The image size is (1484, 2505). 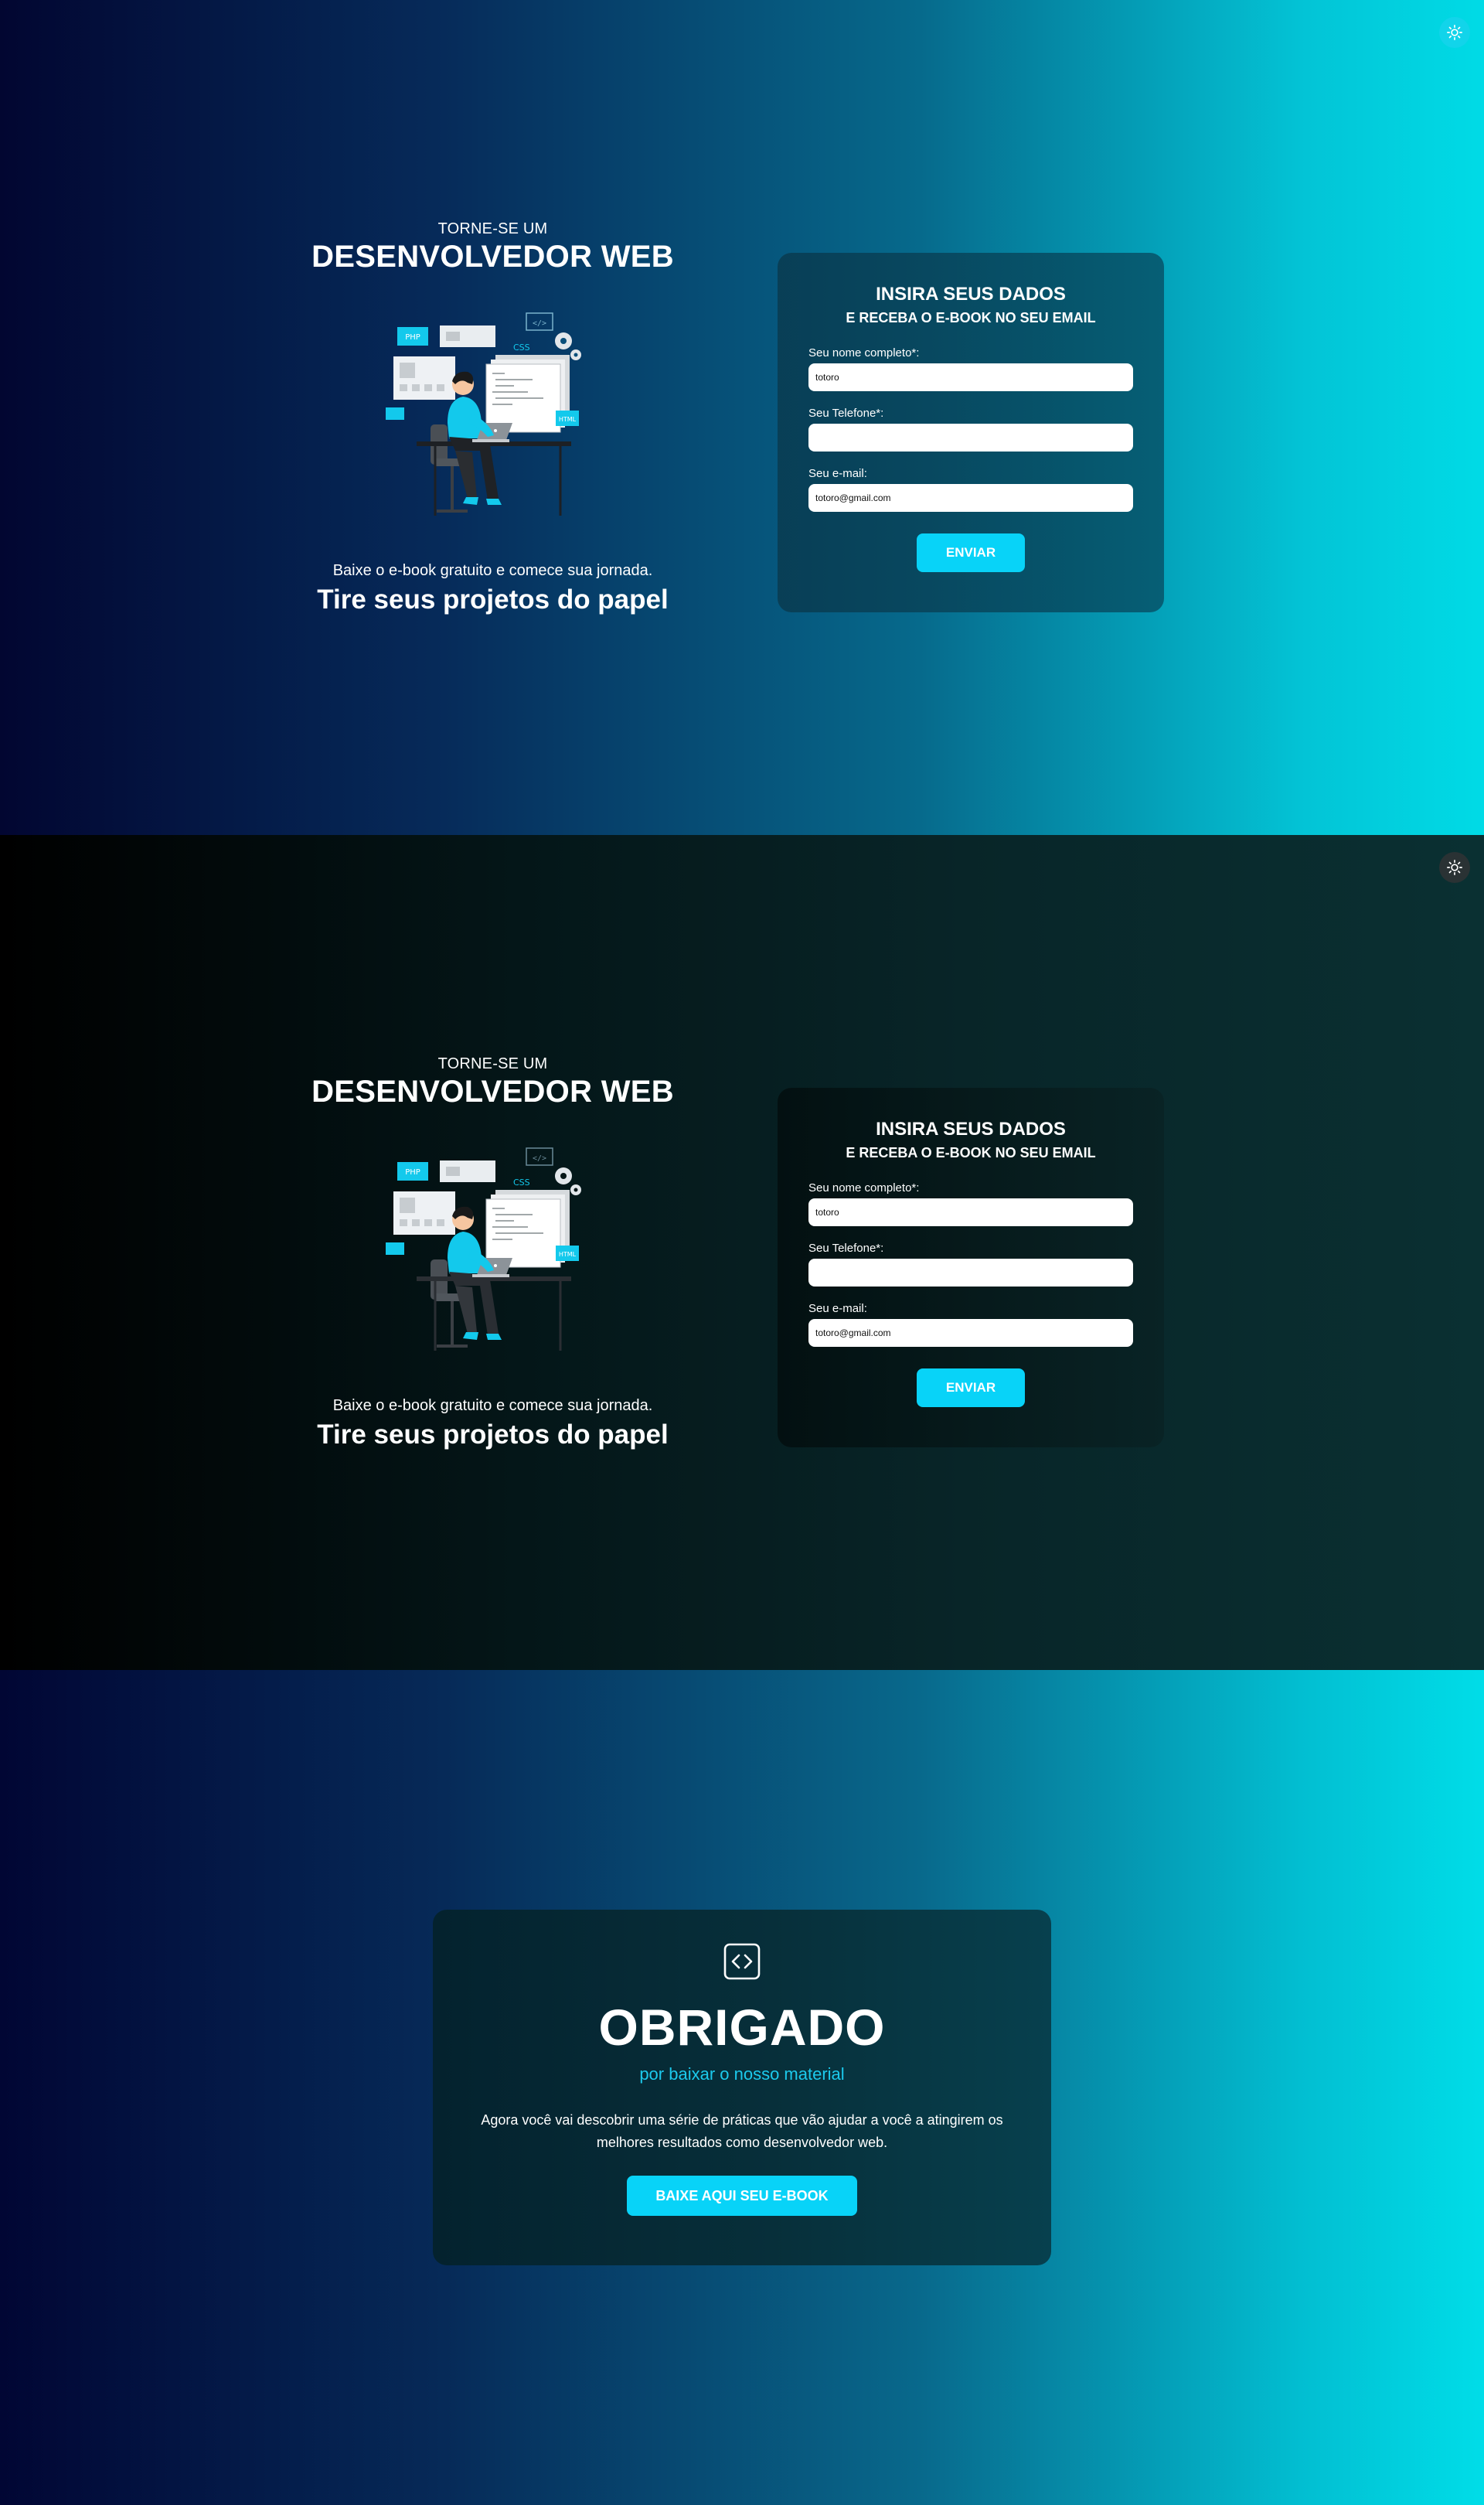 What do you see at coordinates (742, 2074) in the screenshot?
I see `thanks-subtitle: por baixar o nosso material` at bounding box center [742, 2074].